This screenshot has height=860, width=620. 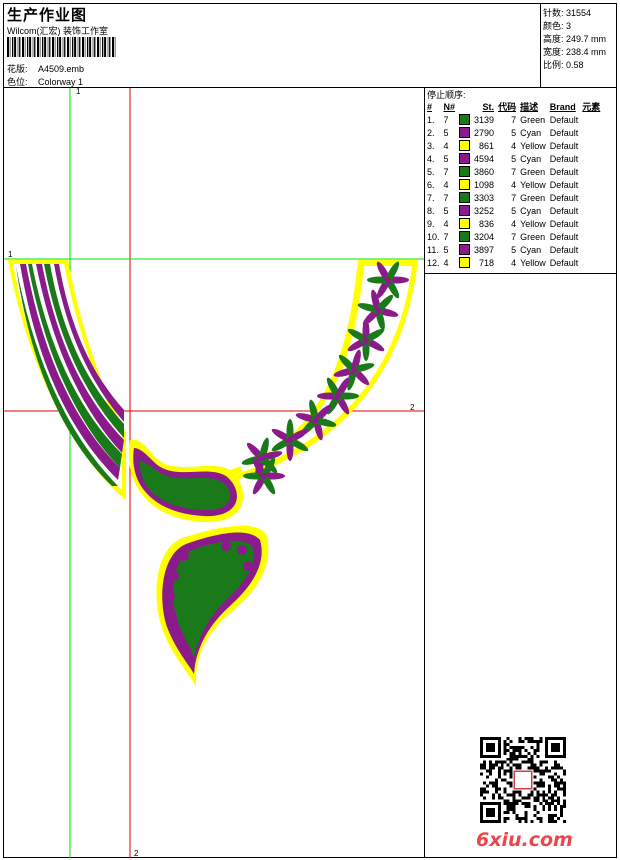 What do you see at coordinates (563, 65) in the screenshot?
I see `stat-scale: 比例: 0.58` at bounding box center [563, 65].